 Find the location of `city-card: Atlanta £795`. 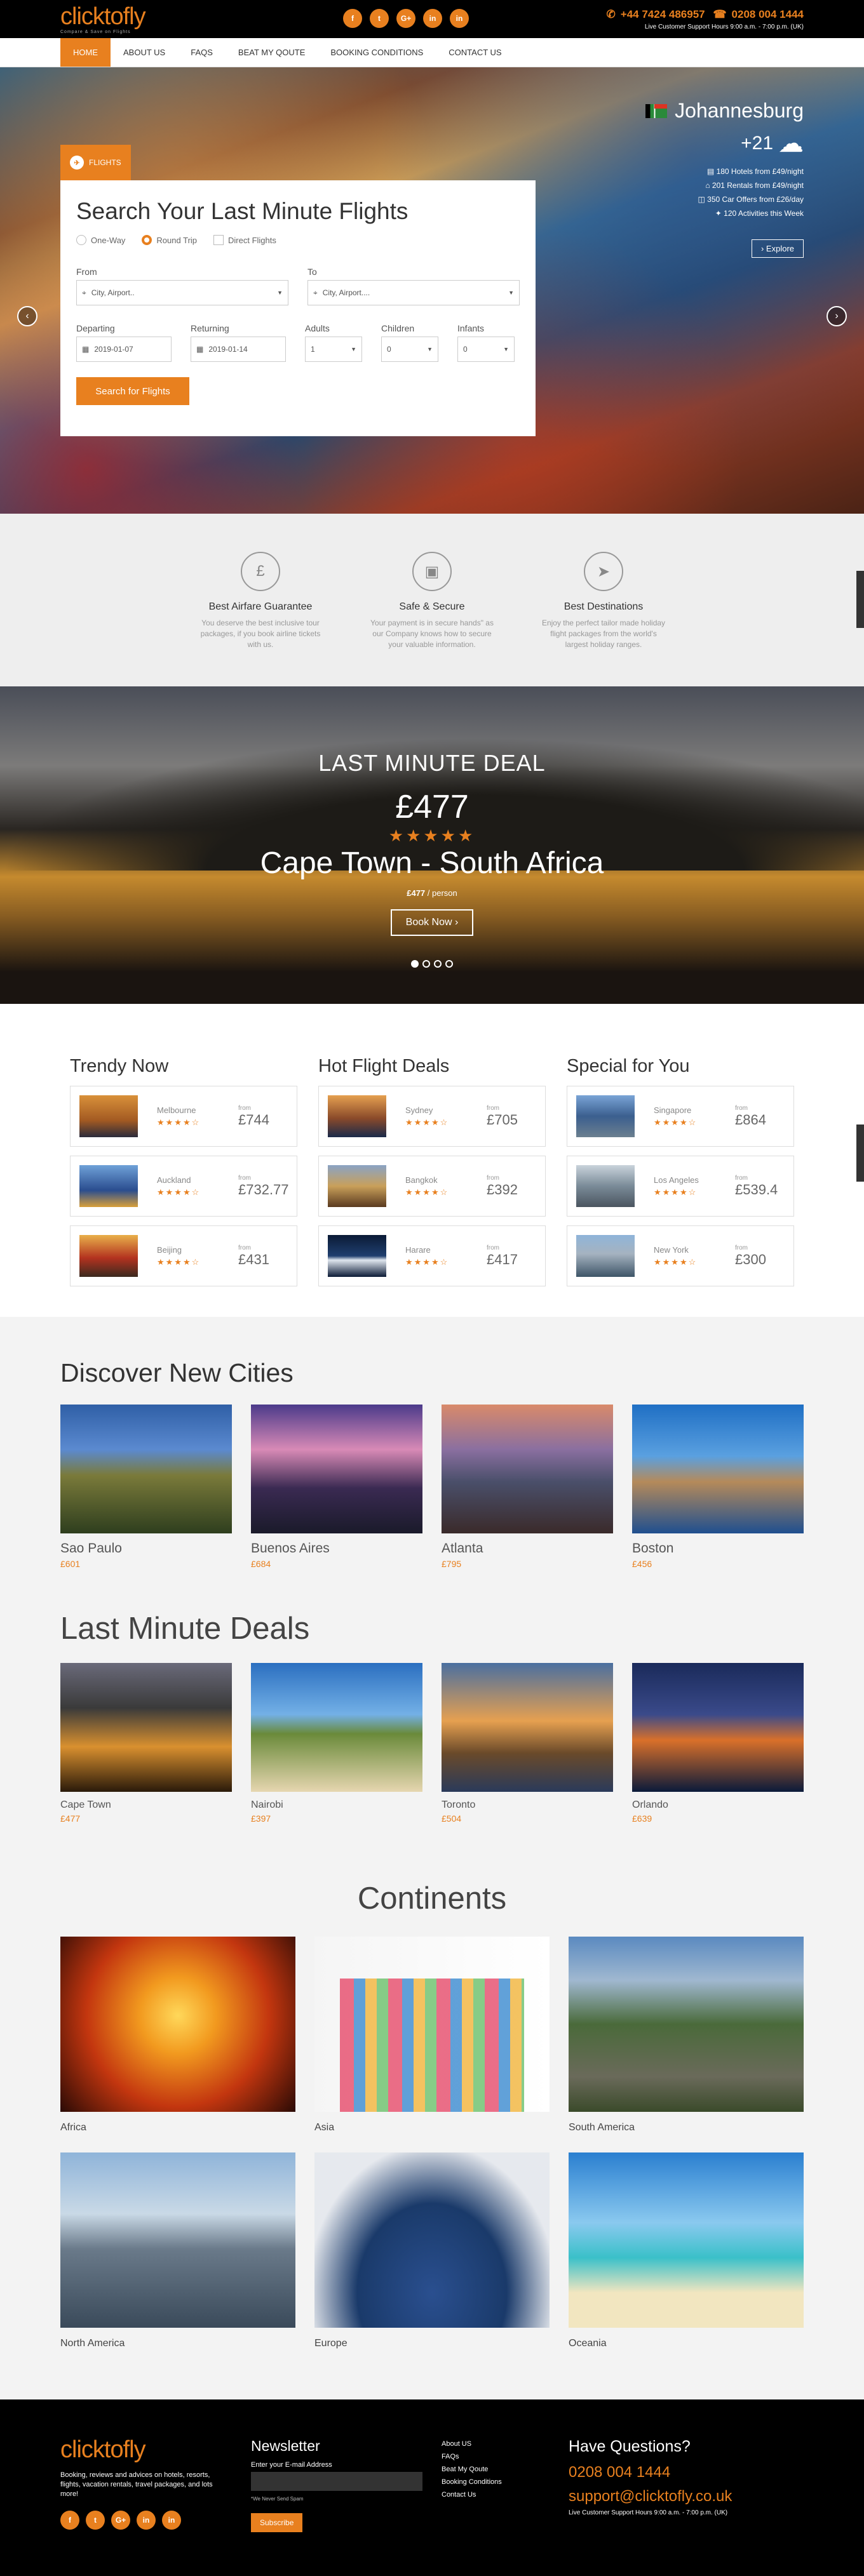

city-card: Atlanta £795 is located at coordinates (527, 1487).